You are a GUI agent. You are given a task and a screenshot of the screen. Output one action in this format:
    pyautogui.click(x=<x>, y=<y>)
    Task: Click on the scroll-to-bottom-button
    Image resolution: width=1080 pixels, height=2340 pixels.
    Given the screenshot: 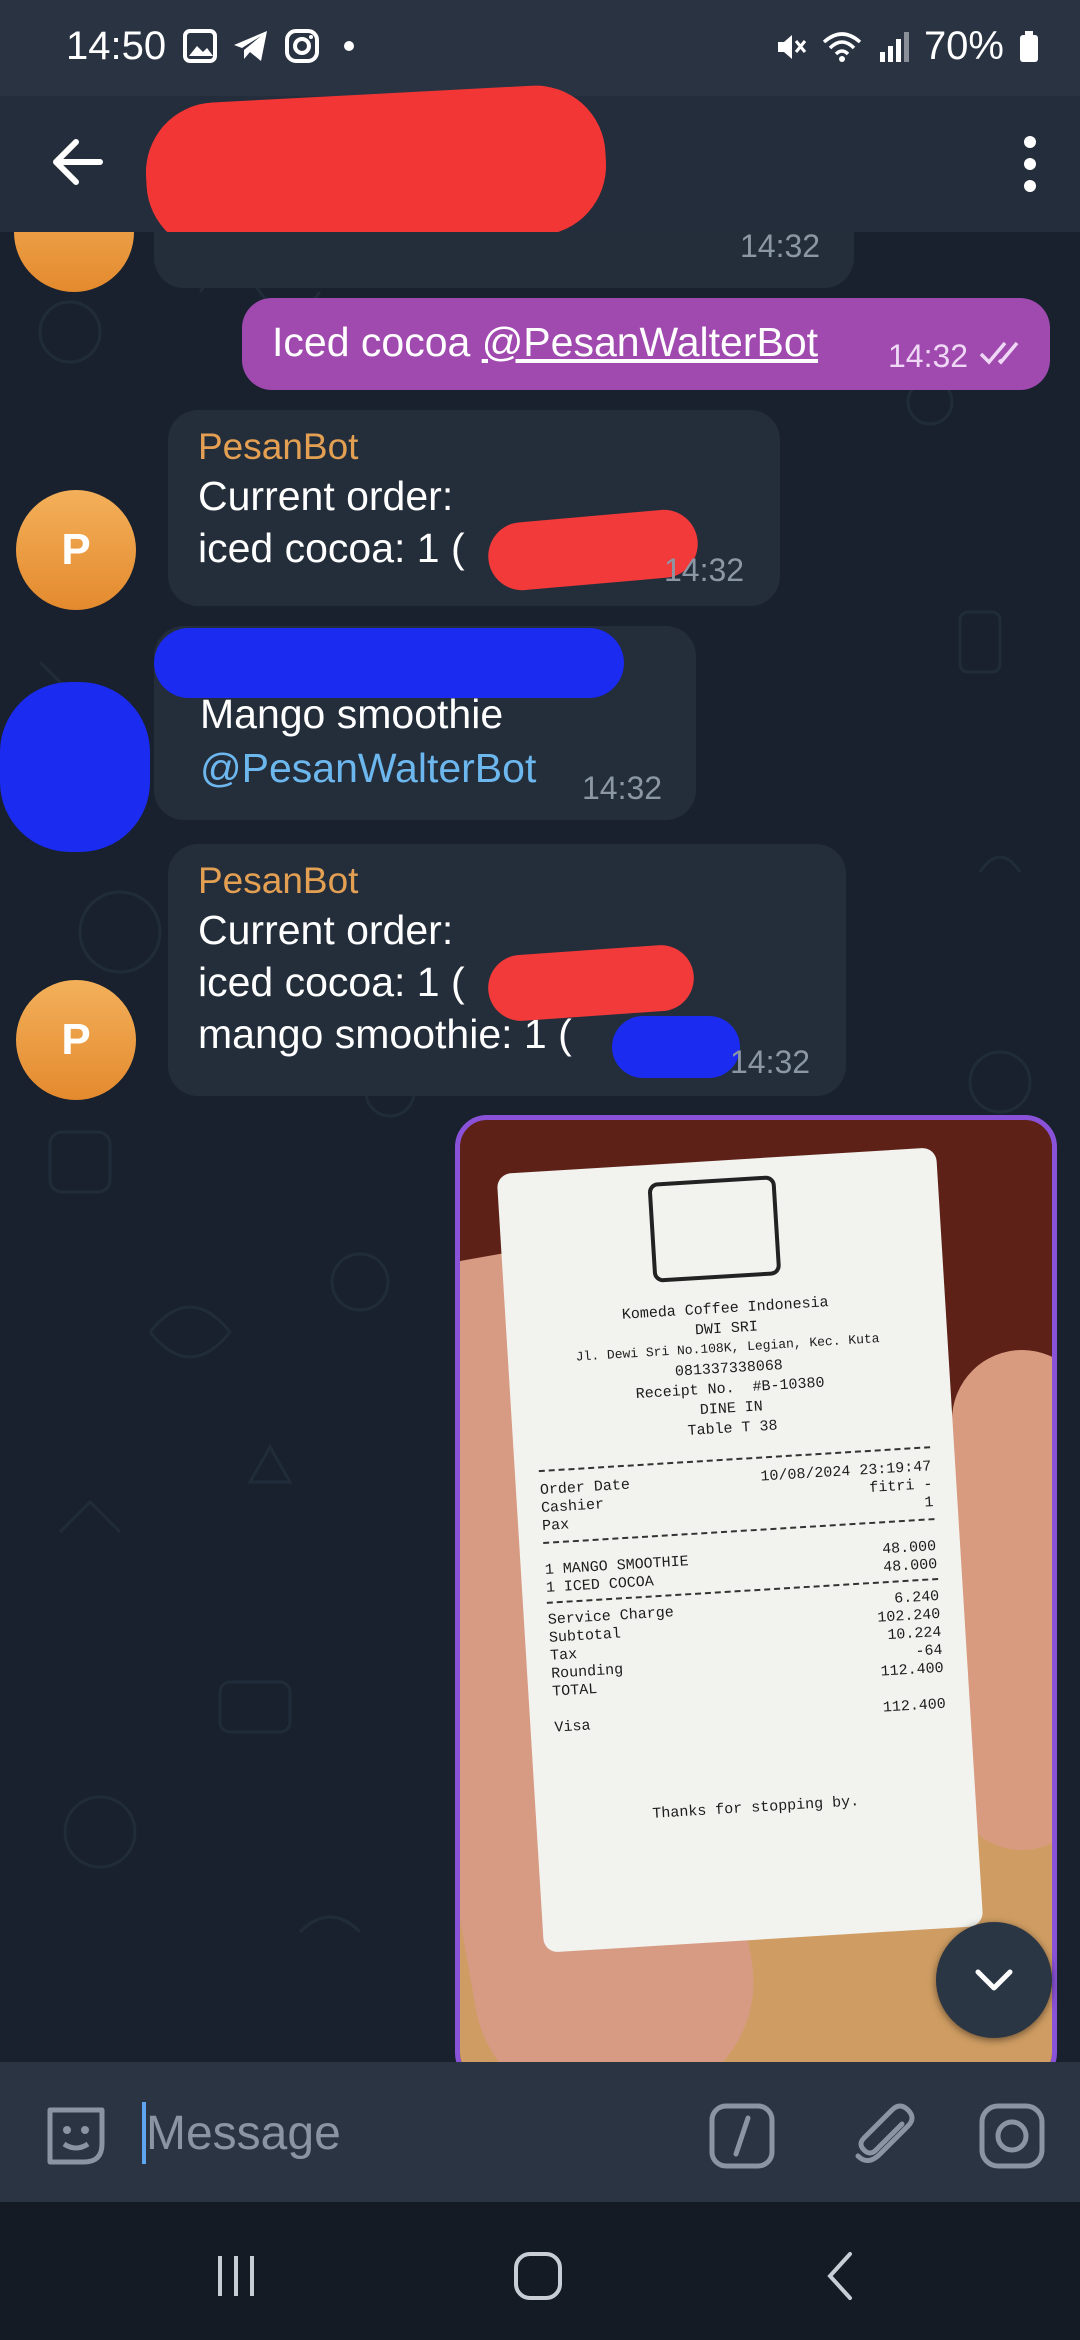 What is the action you would take?
    pyautogui.click(x=994, y=1980)
    